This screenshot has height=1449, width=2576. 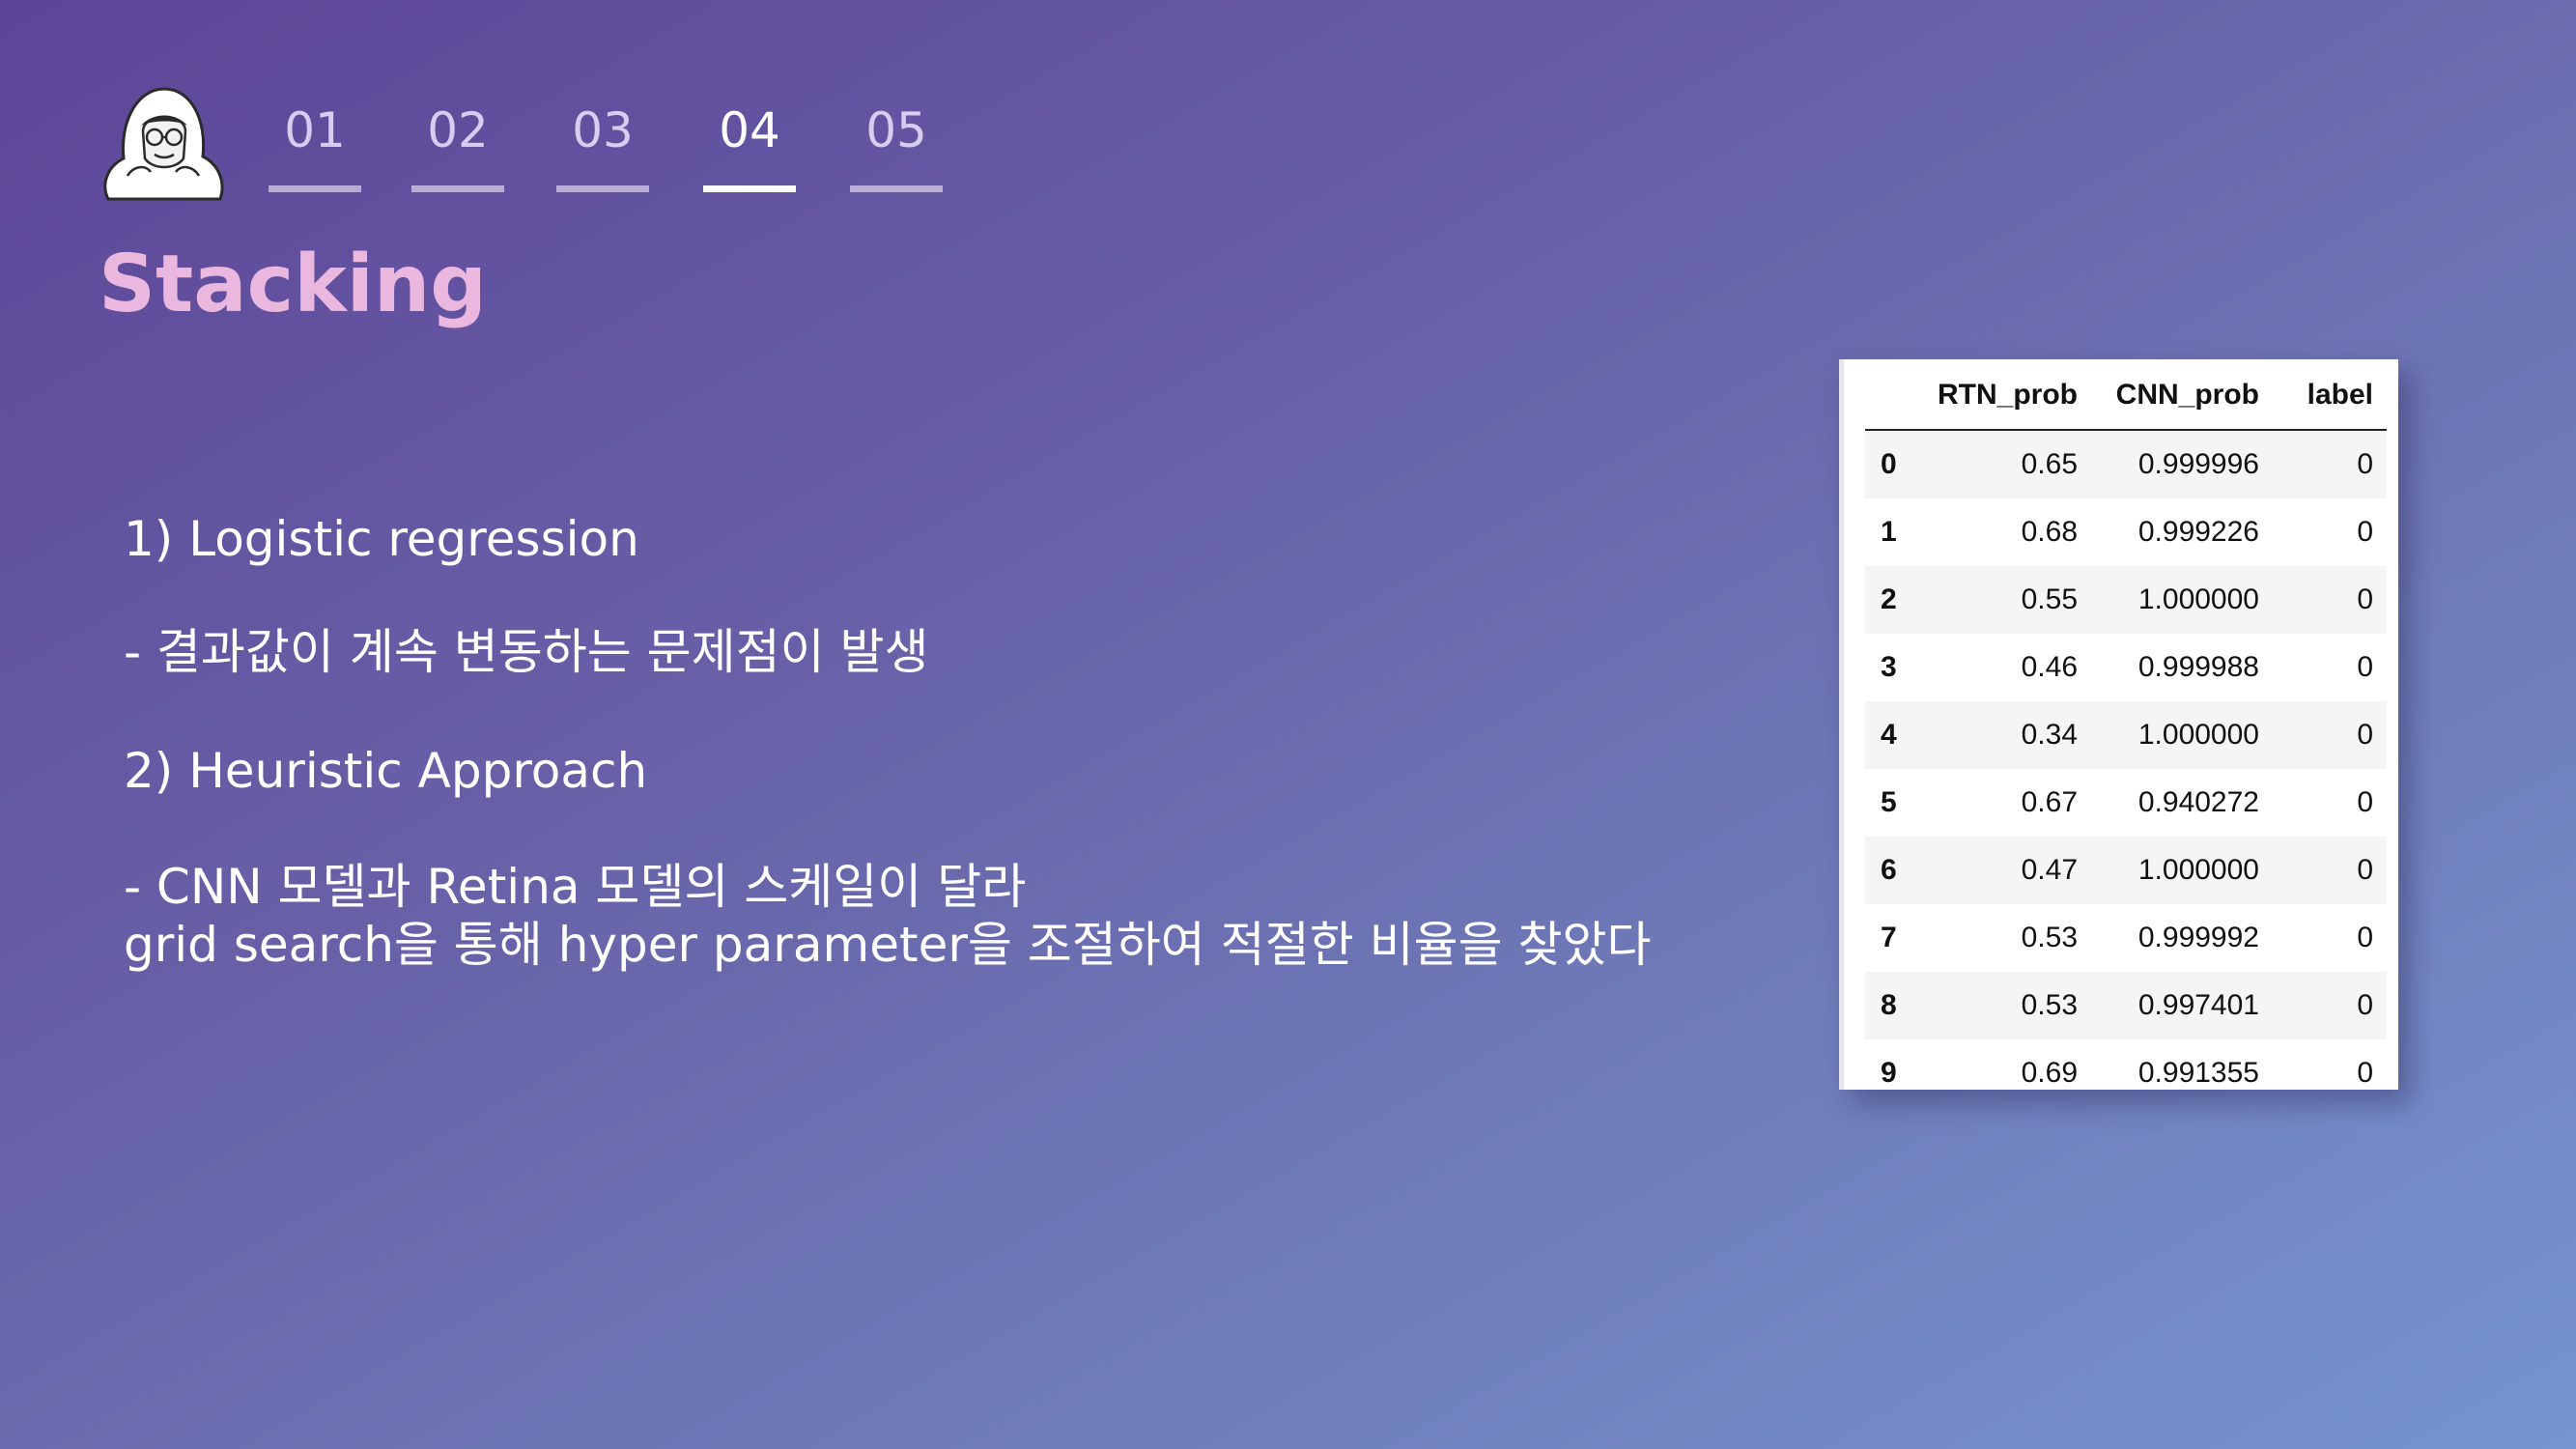 What do you see at coordinates (2198, 667) in the screenshot?
I see `table-cell: 0.999988` at bounding box center [2198, 667].